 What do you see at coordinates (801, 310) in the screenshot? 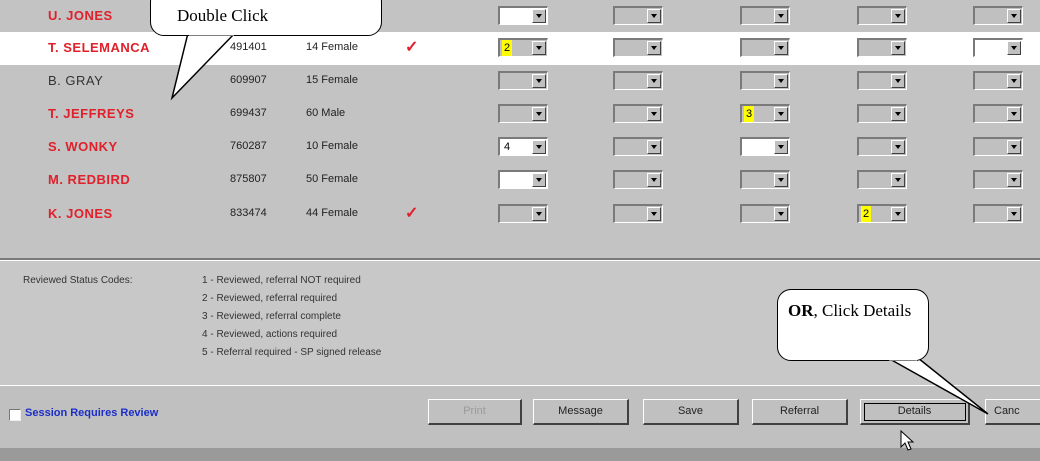
I see `details-callout-or: OR` at bounding box center [801, 310].